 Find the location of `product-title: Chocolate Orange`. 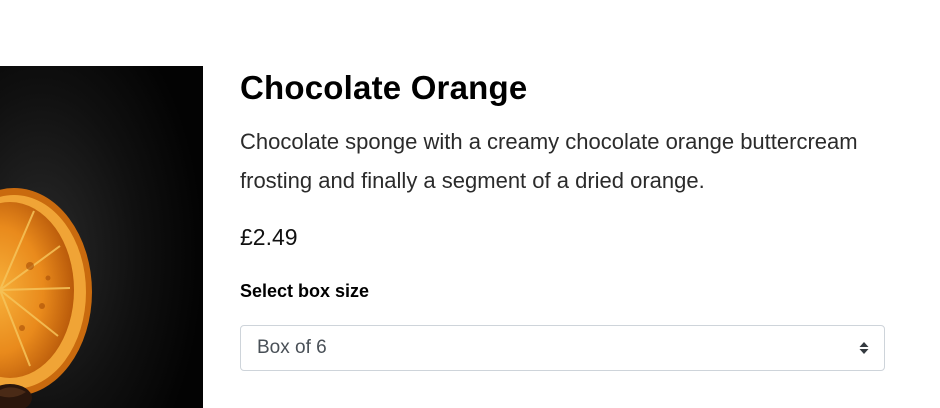

product-title: Chocolate Orange is located at coordinates (384, 87).